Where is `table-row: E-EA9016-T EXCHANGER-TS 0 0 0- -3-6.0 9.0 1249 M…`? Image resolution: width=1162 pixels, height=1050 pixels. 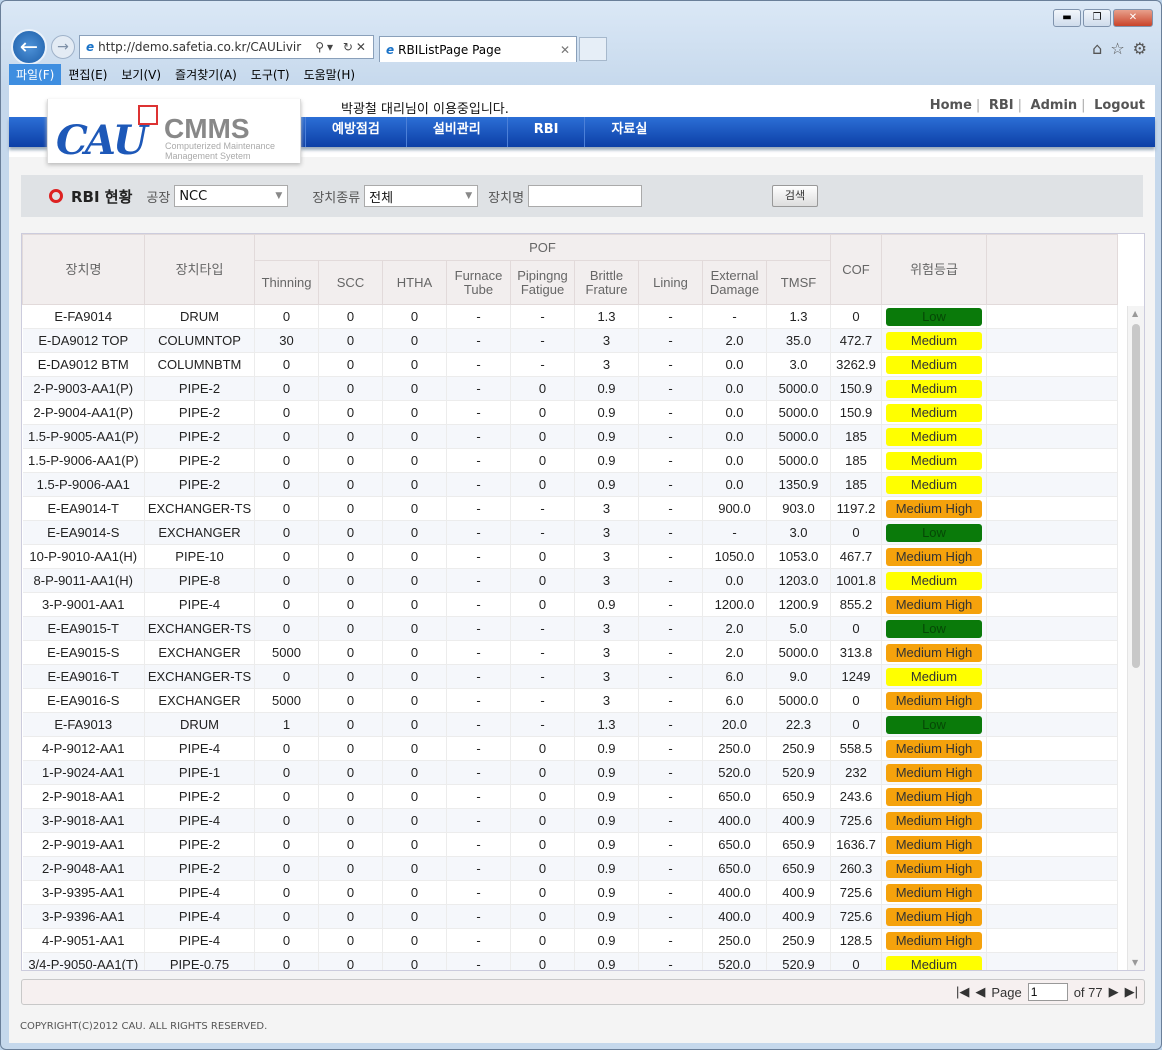 table-row: E-EA9016-T EXCHANGER-TS 0 0 0- -3-6.0 9.0 1249 M… is located at coordinates (570, 676).